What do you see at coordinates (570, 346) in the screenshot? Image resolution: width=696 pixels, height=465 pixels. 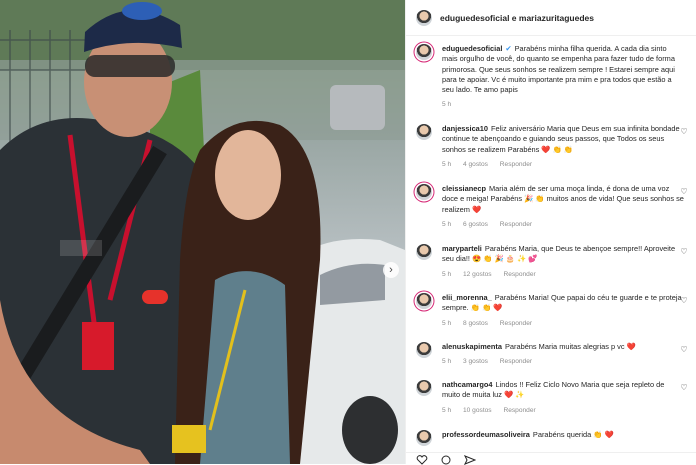 I see `comment-text: Parabéns Maria muitas alegrias p vc ❤️` at bounding box center [570, 346].